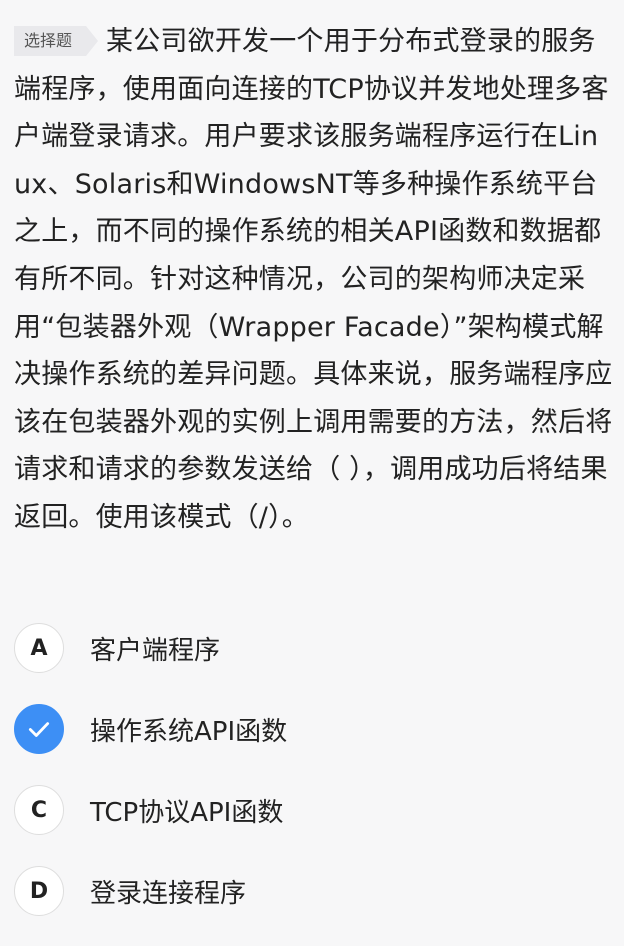 This screenshot has width=624, height=946. What do you see at coordinates (314, 891) in the screenshot?
I see `option-d: D 登录连接程序` at bounding box center [314, 891].